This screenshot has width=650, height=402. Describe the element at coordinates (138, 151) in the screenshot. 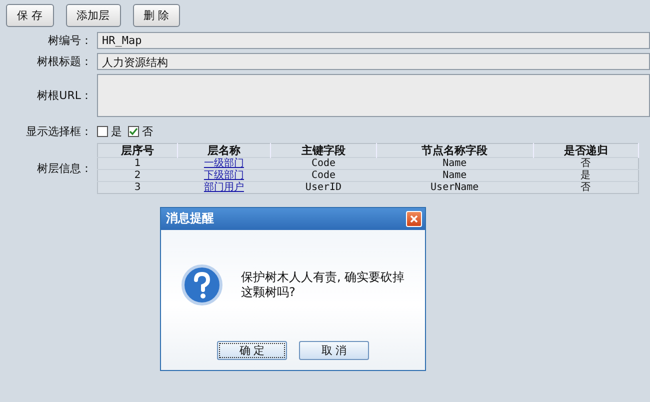

I see `column-header: 层序号` at that location.